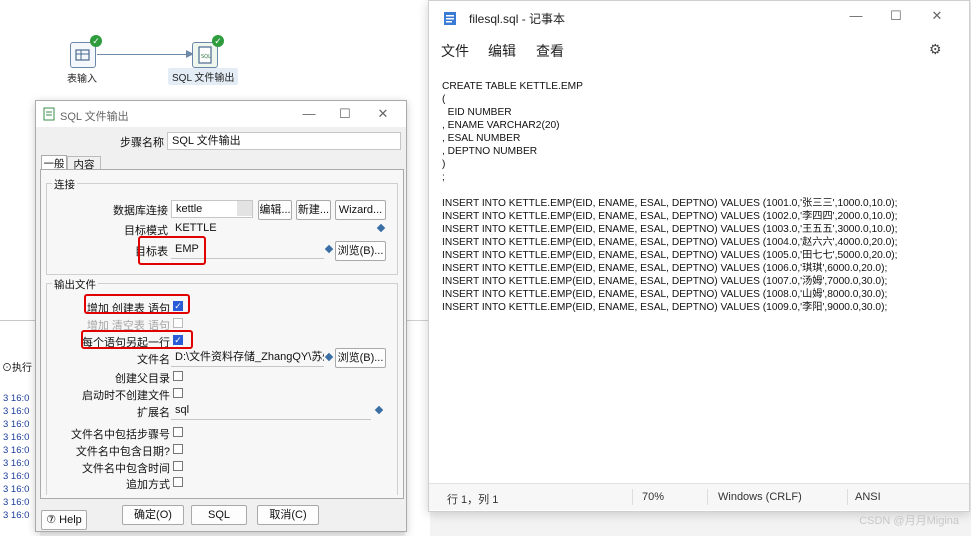 This screenshot has width=971, height=536. Describe the element at coordinates (450, 18) in the screenshot. I see `notepad-app-icon` at that location.